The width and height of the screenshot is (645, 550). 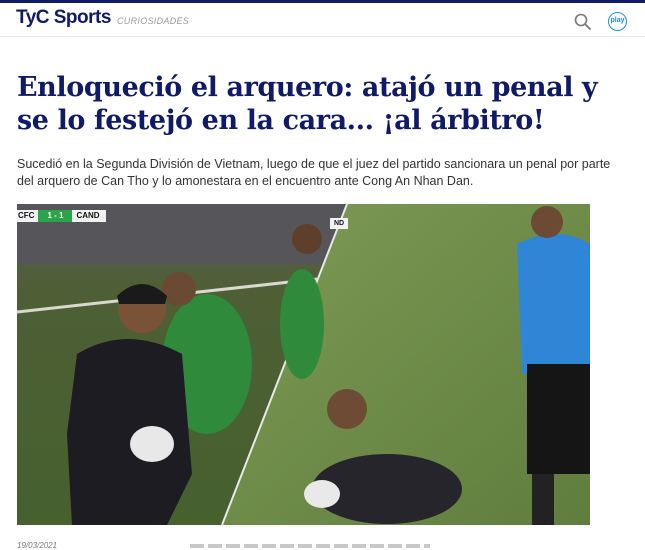 What do you see at coordinates (583, 22) in the screenshot?
I see `search-icon` at bounding box center [583, 22].